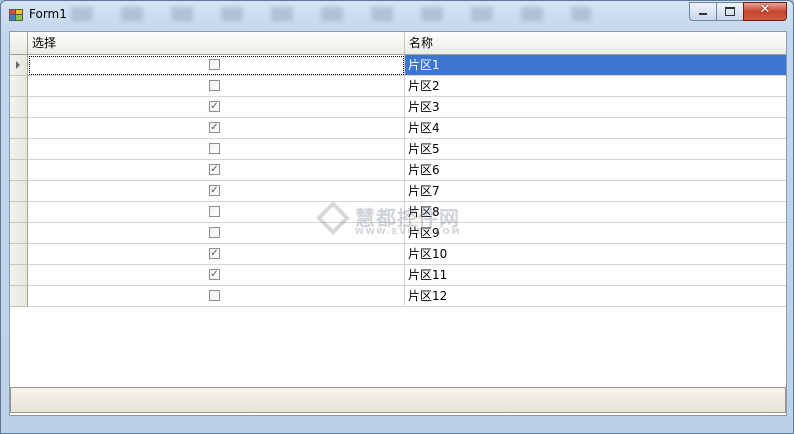 The image size is (794, 434). What do you see at coordinates (595, 275) in the screenshot?
I see `name-cell: 片区11` at bounding box center [595, 275].